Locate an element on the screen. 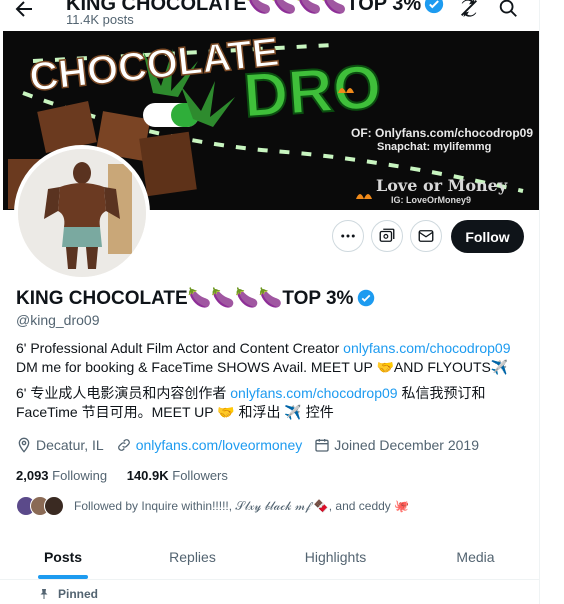  website-item: onlyfans.com/loveormoney is located at coordinates (209, 445).